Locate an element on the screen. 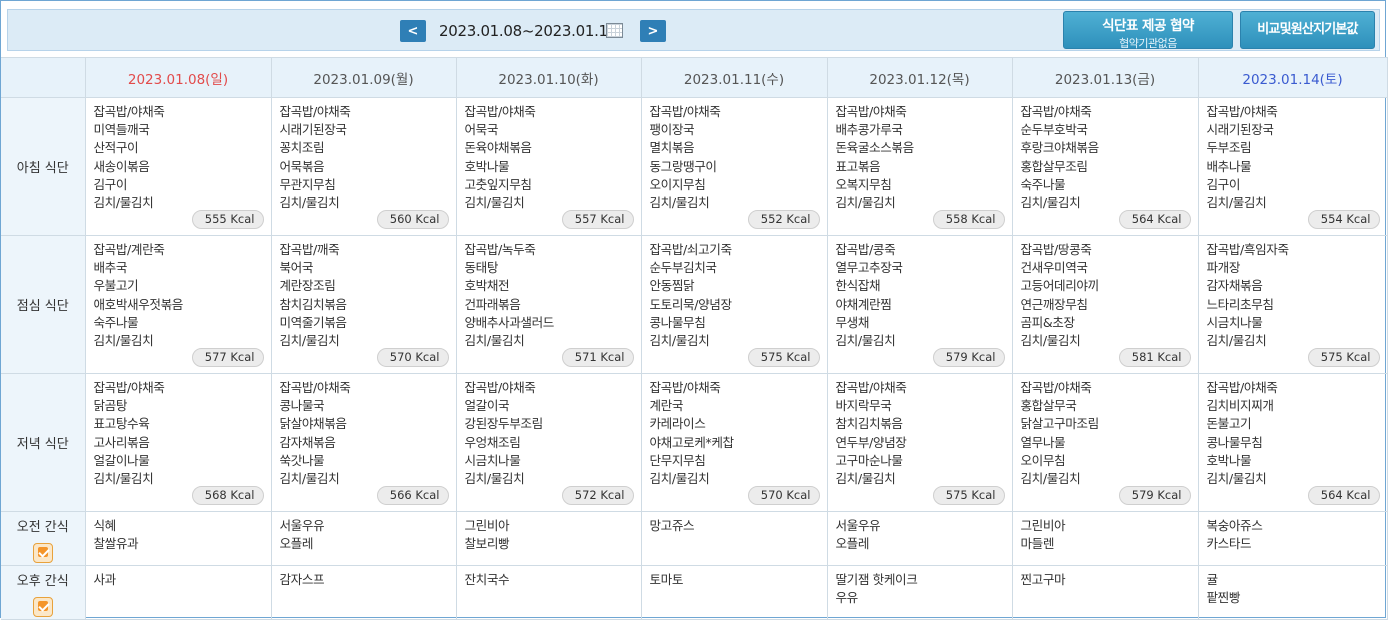 This screenshot has height=620, width=1388. menu-list: 잡곡밥/야채죽 순두부호박국 후랑크야채볶음 홍합살무조림 숙주나물 김치/물김치 is located at coordinates (1105, 155).